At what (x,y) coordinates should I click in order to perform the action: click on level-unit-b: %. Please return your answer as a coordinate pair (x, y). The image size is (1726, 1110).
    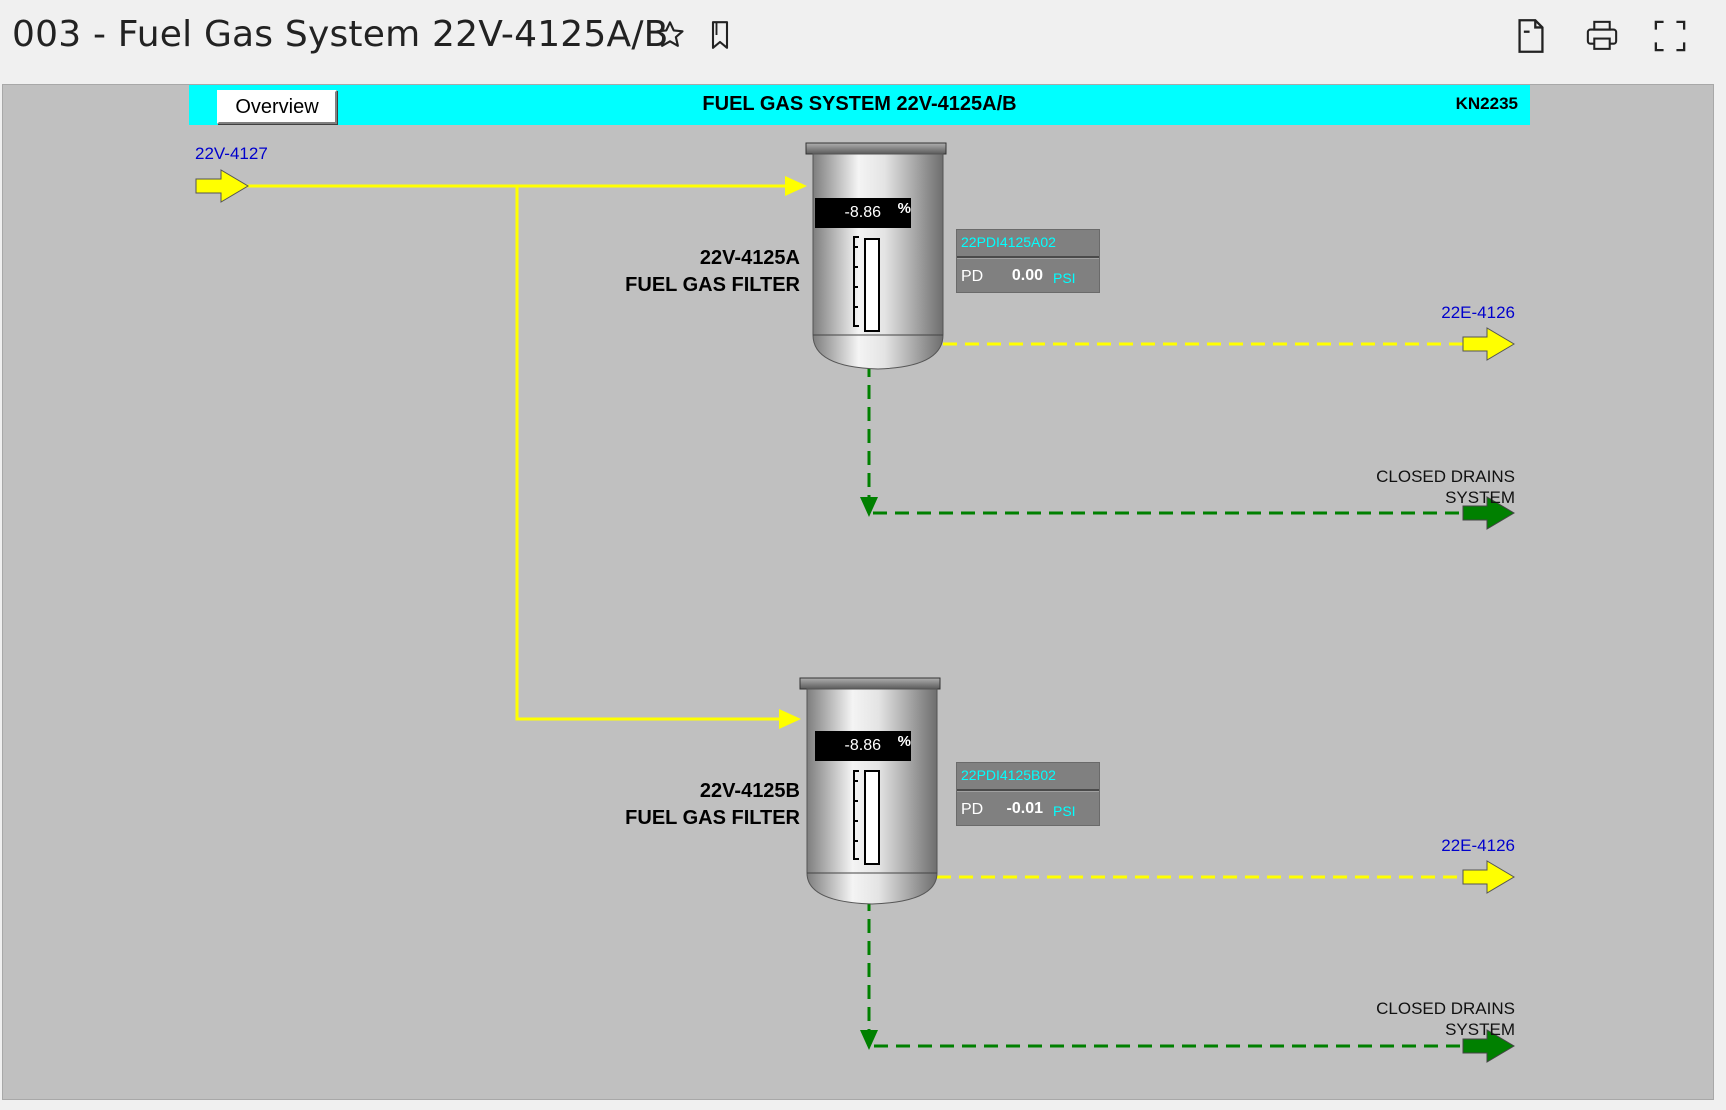
    Looking at the image, I should click on (904, 741).